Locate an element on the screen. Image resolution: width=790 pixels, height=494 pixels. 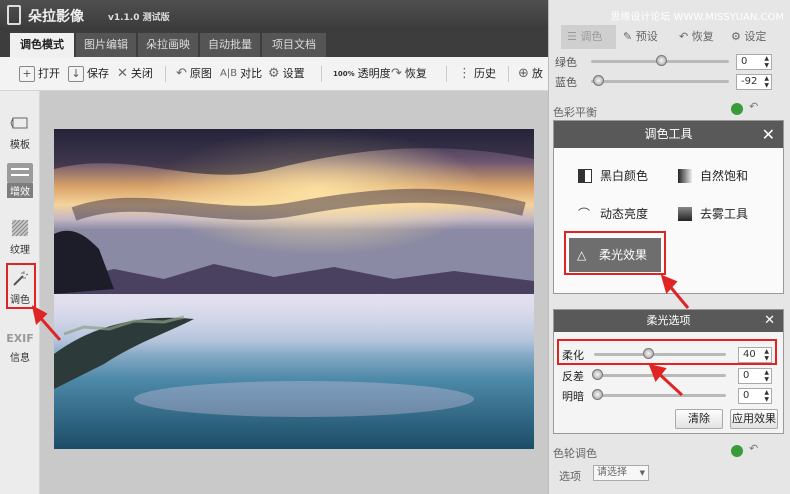
watermark-text: 思缘设计论坛 WWW.MISSYUAN.COM is located at coordinates (697, 17).